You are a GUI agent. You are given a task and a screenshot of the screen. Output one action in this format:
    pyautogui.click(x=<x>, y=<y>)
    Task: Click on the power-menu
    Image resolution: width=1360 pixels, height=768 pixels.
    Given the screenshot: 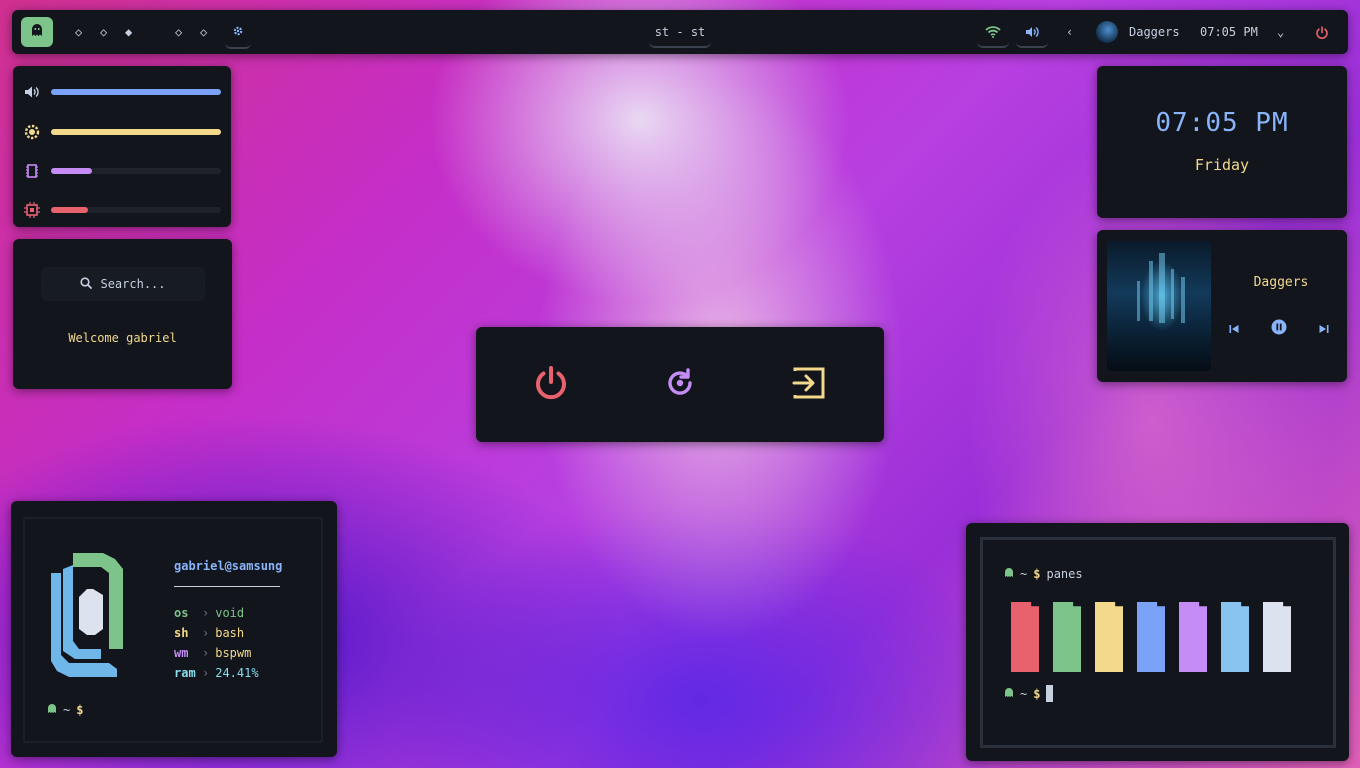 What is the action you would take?
    pyautogui.click(x=680, y=384)
    